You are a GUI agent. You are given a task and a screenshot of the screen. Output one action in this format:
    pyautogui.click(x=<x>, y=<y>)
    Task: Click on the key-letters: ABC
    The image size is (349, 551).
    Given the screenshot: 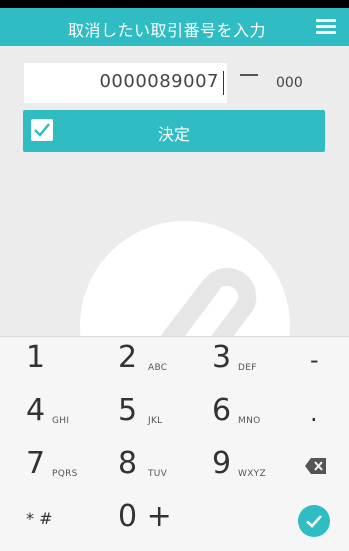 What is the action you would take?
    pyautogui.click(x=158, y=368)
    